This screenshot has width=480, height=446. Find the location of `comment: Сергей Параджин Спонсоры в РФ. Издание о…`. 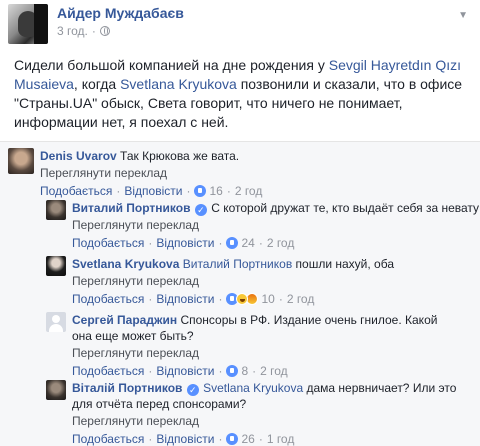

comment: Сергей Параджин Спонсоры в РФ. Издание о… is located at coordinates (251, 345).